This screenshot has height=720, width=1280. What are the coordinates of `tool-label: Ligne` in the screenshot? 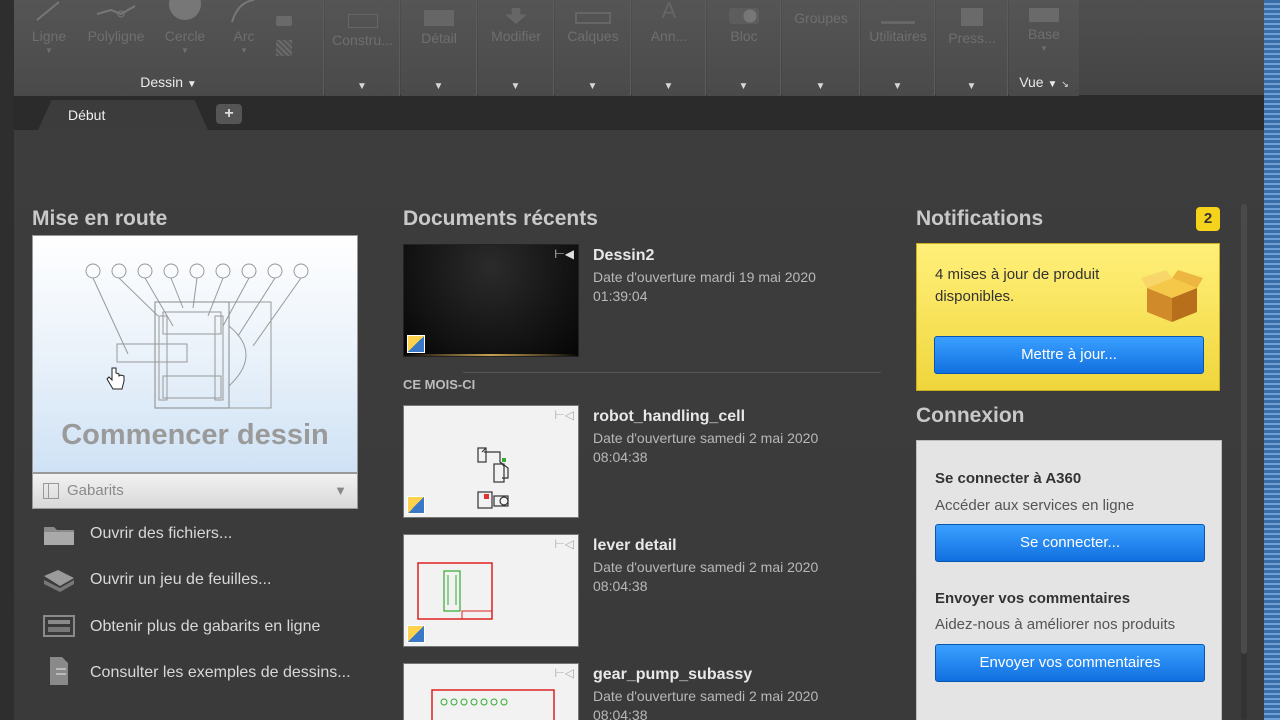 It's located at (49, 36).